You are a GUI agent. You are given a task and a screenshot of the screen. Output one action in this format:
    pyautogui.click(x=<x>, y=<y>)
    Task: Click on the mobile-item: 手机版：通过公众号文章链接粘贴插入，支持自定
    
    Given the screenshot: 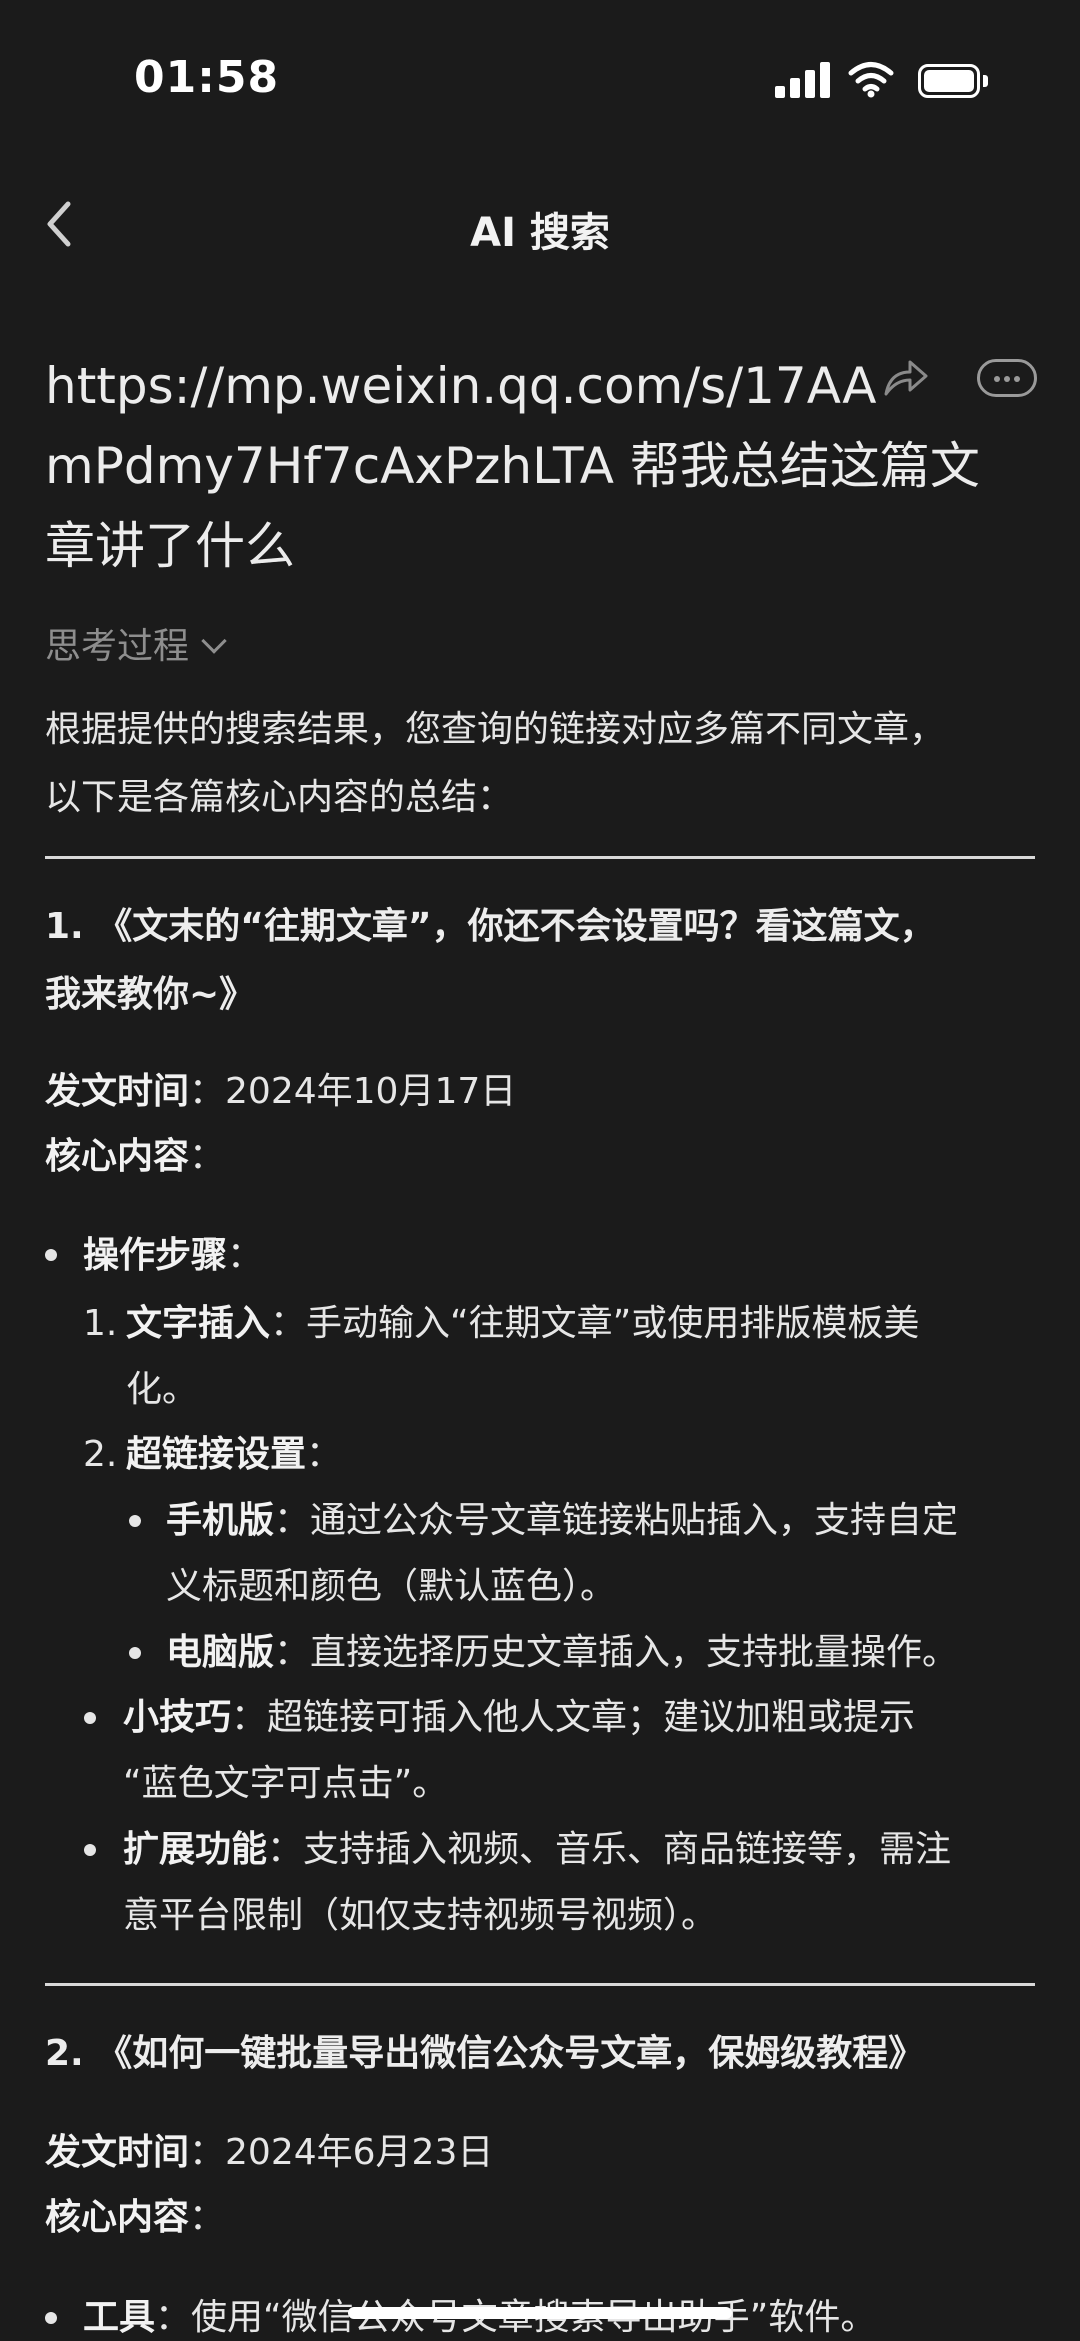 What is the action you would take?
    pyautogui.click(x=562, y=1521)
    